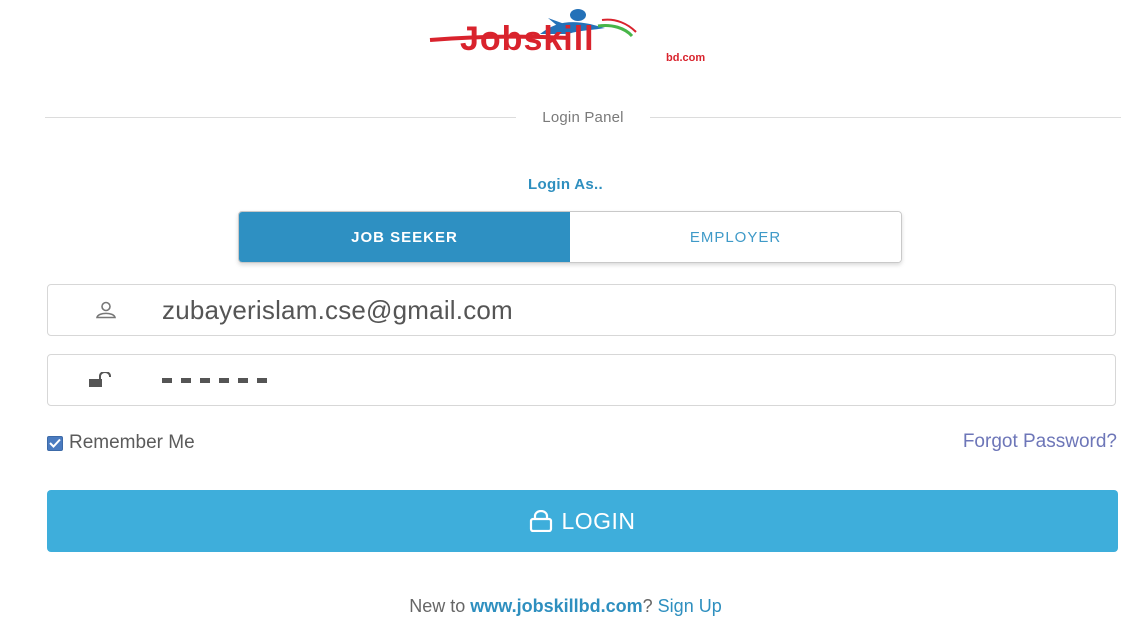 The width and height of the screenshot is (1131, 622). I want to click on login-as-label: Login As.., so click(565, 184).